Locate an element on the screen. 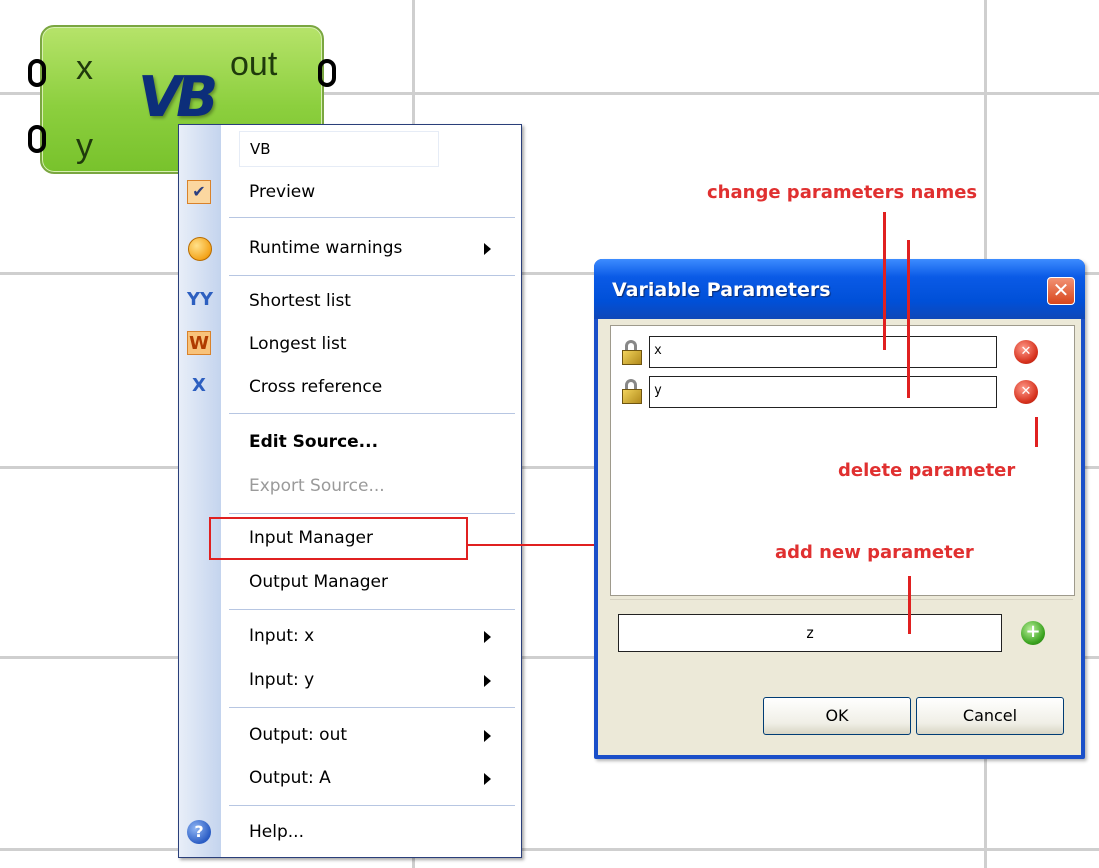 This screenshot has height=868, width=1099. input-grip-x is located at coordinates (37, 73).